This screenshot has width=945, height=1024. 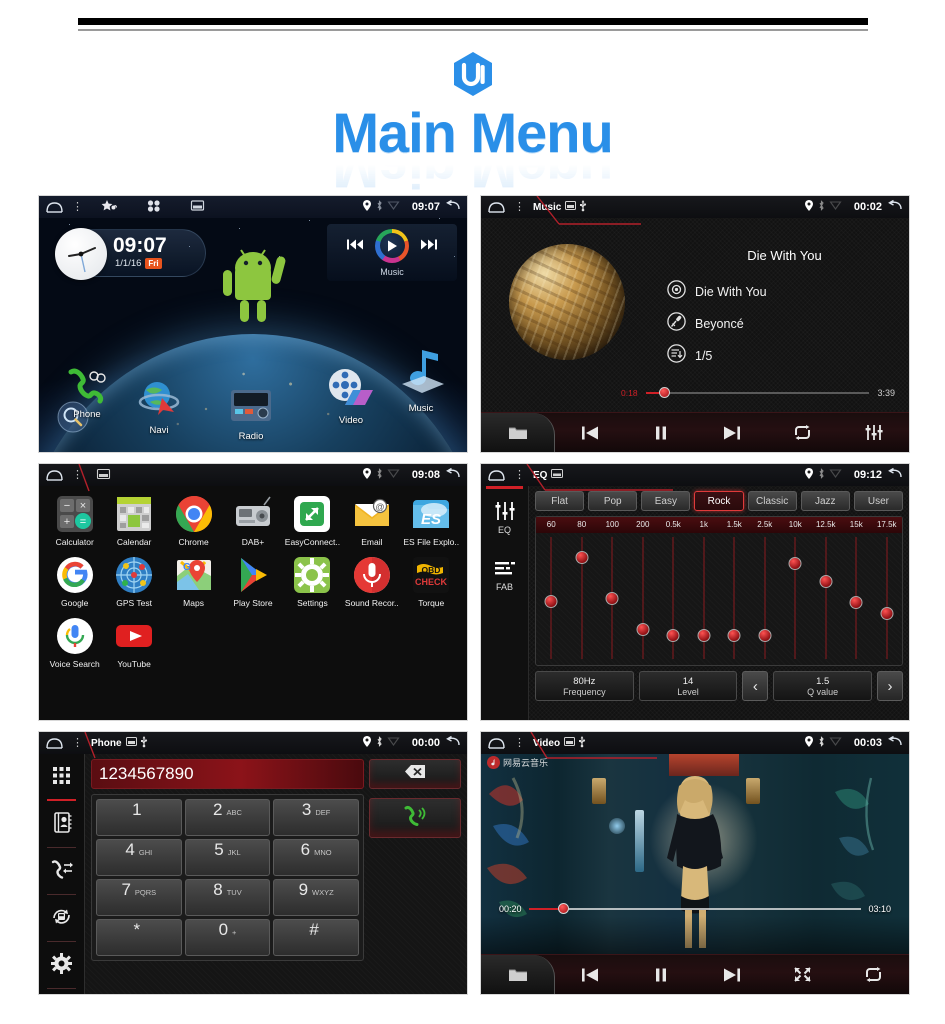 I want to click on video-control-bar, so click(x=695, y=974).